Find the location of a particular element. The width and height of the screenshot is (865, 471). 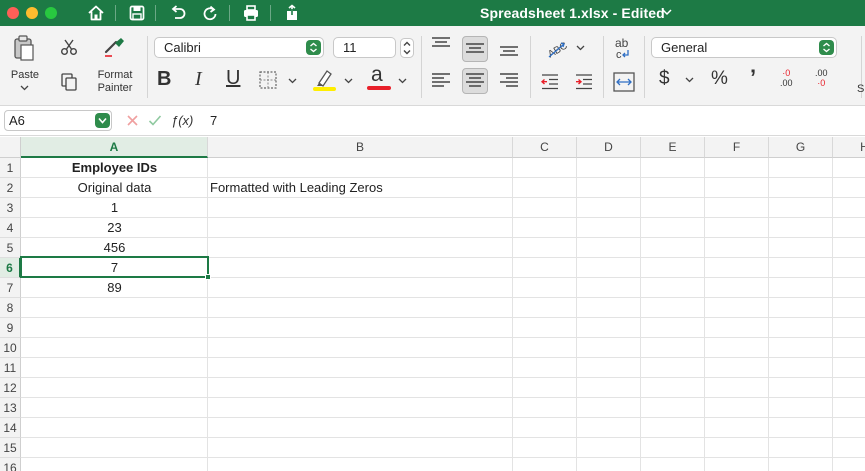

align-center-button is located at coordinates (475, 81).